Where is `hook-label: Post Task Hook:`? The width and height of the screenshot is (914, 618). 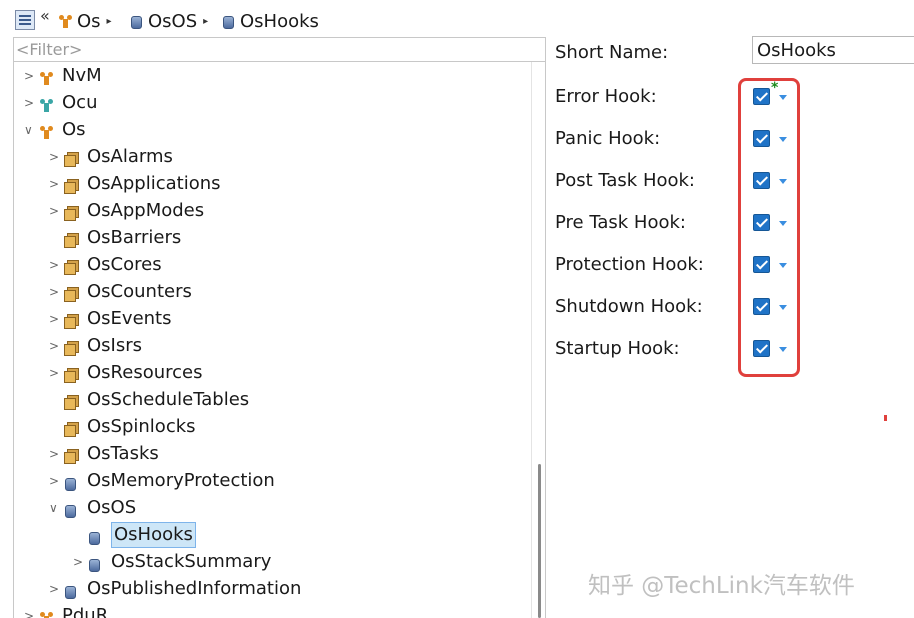 hook-label: Post Task Hook: is located at coordinates (625, 180).